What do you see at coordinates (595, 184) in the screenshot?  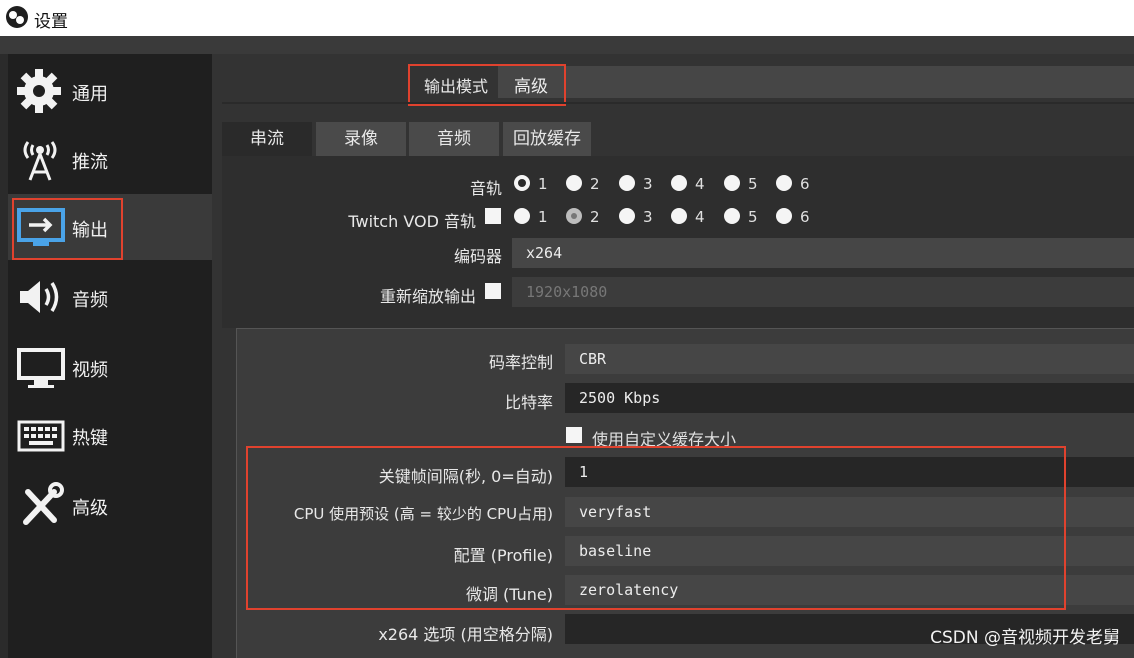 I see `audio-track-option-label: 2` at bounding box center [595, 184].